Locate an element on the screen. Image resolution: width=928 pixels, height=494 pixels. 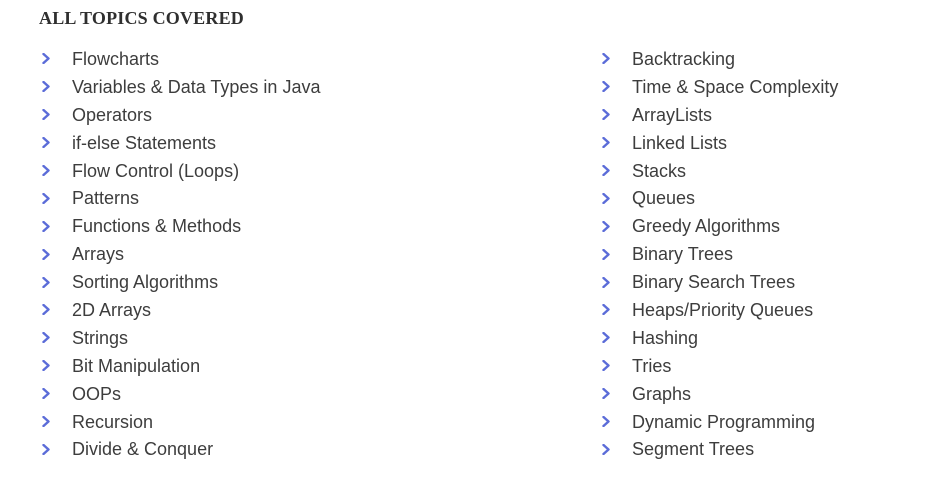
topic-item: Flowcharts is located at coordinates (181, 59).